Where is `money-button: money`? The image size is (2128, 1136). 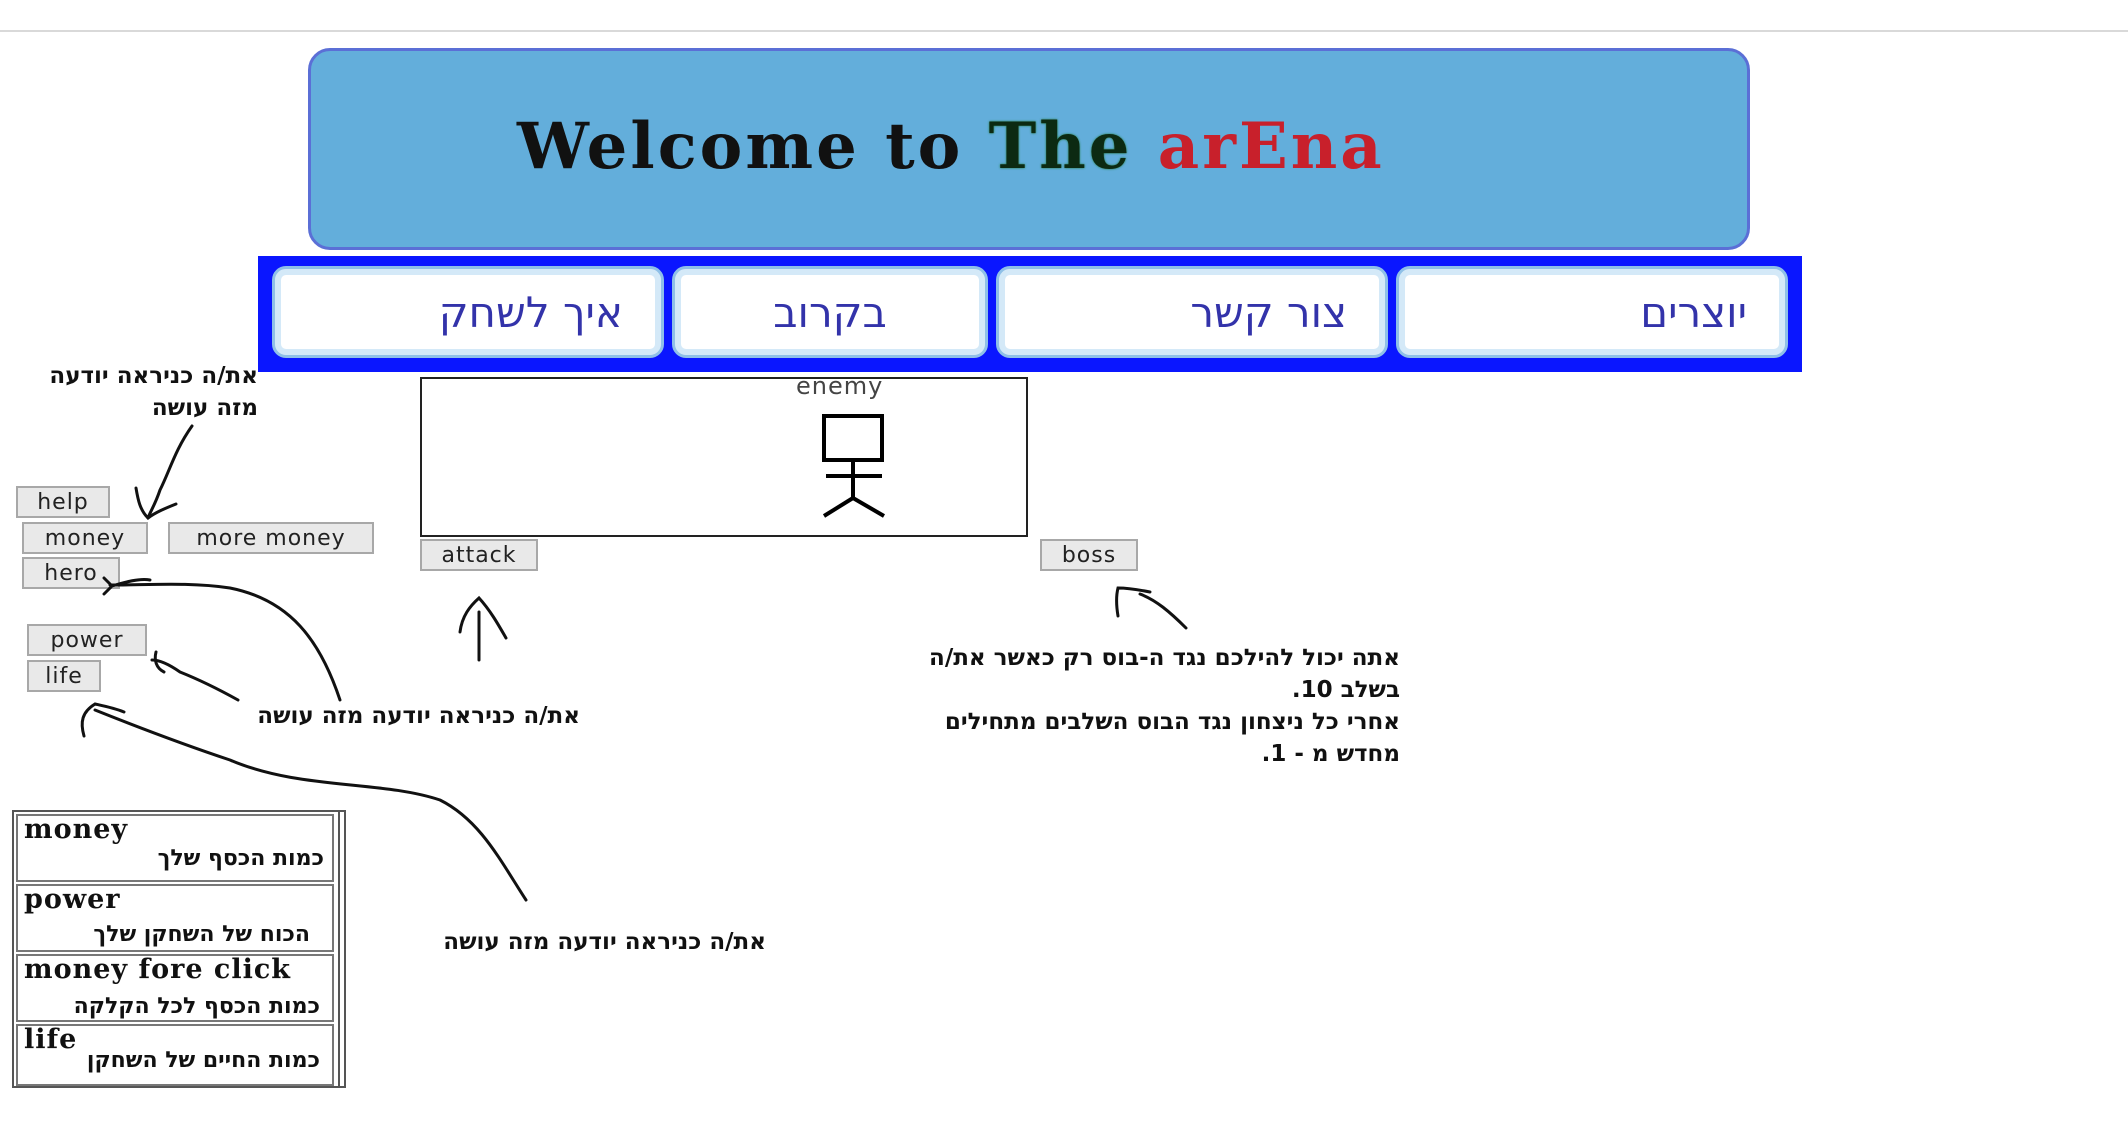 money-button: money is located at coordinates (85, 538).